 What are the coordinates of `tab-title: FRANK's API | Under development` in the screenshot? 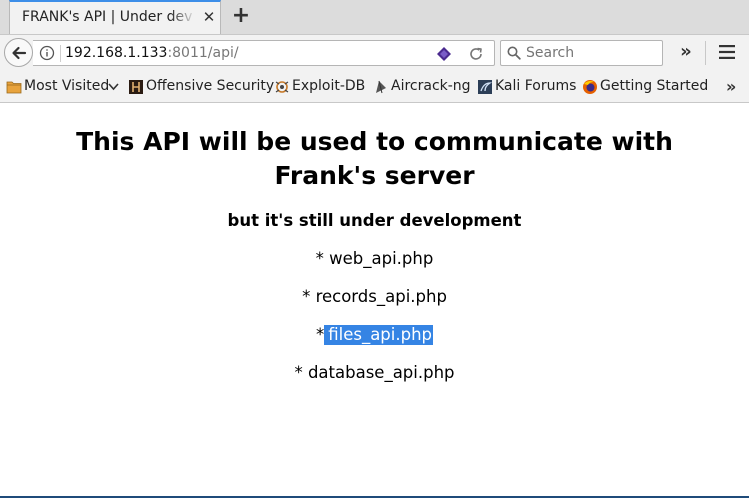 It's located at (107, 17).